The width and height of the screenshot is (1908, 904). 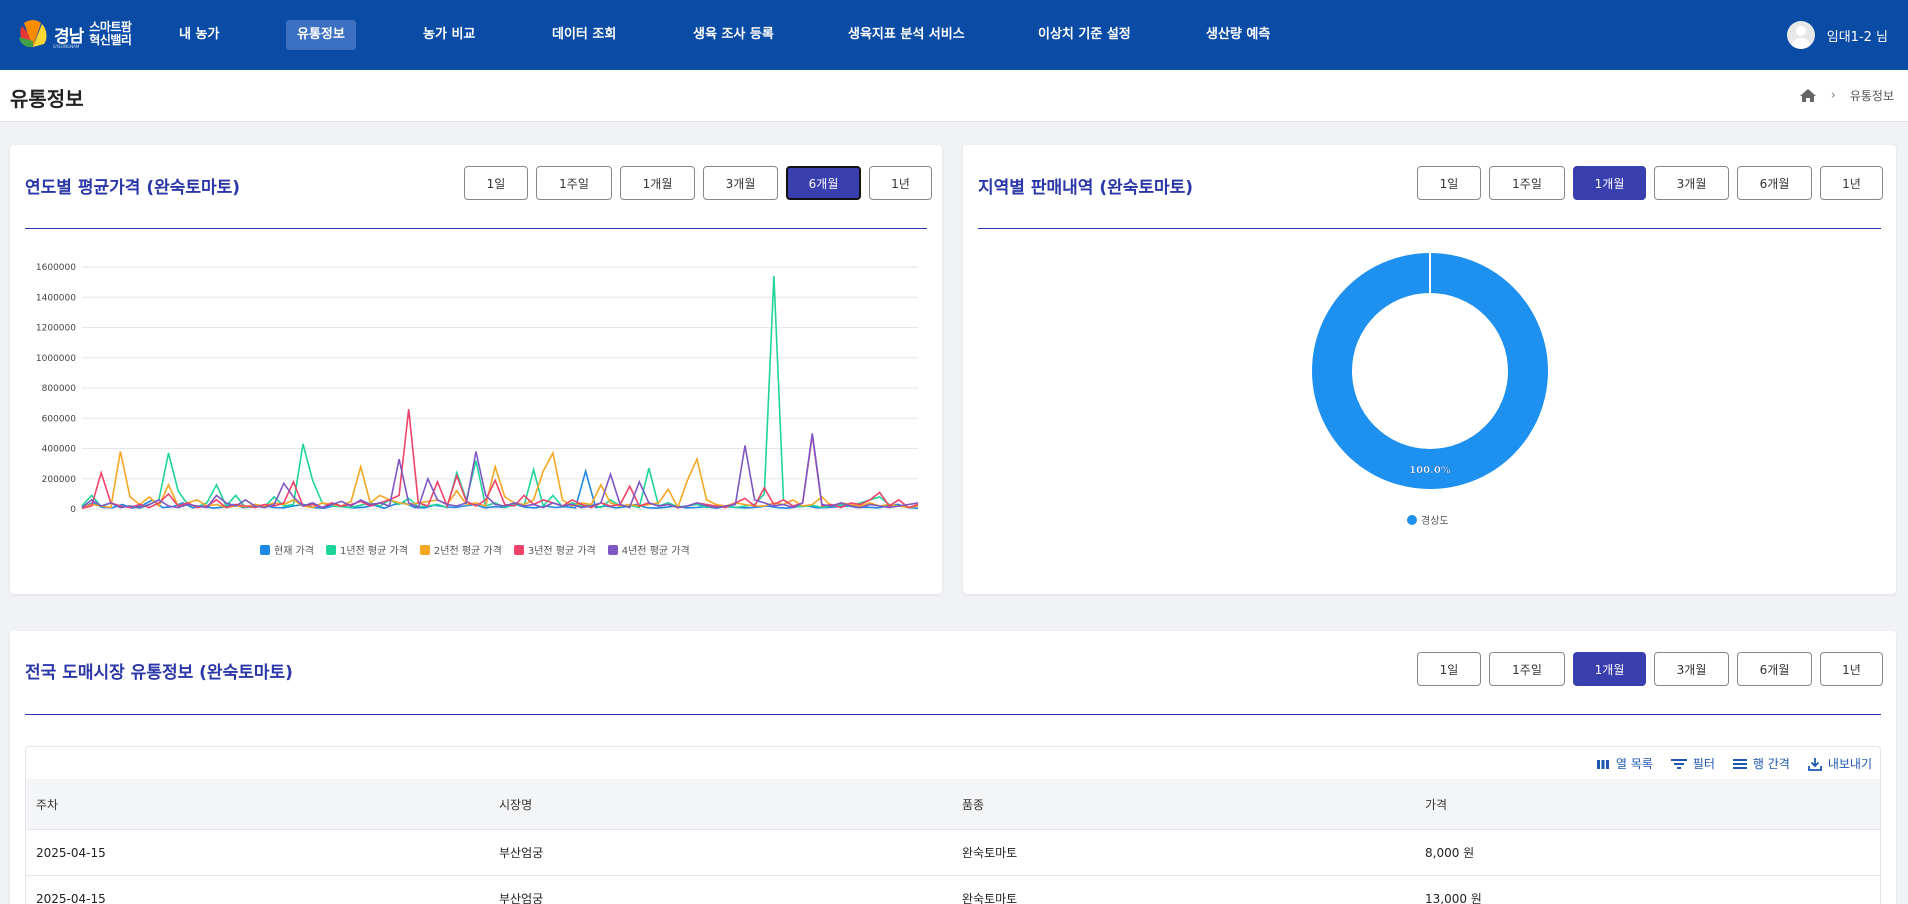 I want to click on price-period-1w: 1주일, so click(x=574, y=183).